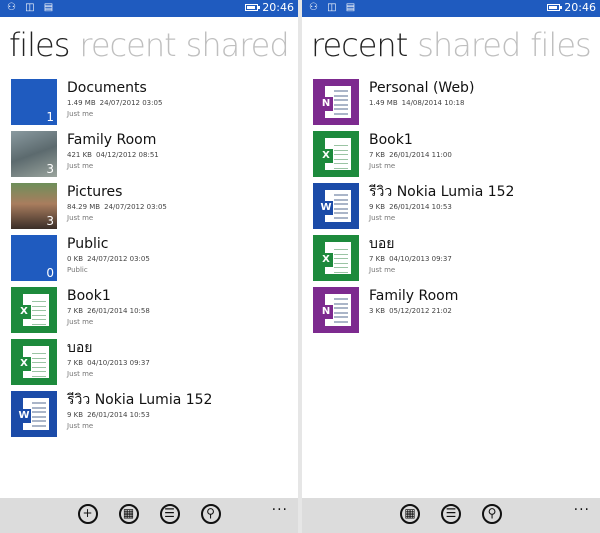  Describe the element at coordinates (32, 7) in the screenshot. I see `status-icons: ⚇ ◫ ▤` at that location.